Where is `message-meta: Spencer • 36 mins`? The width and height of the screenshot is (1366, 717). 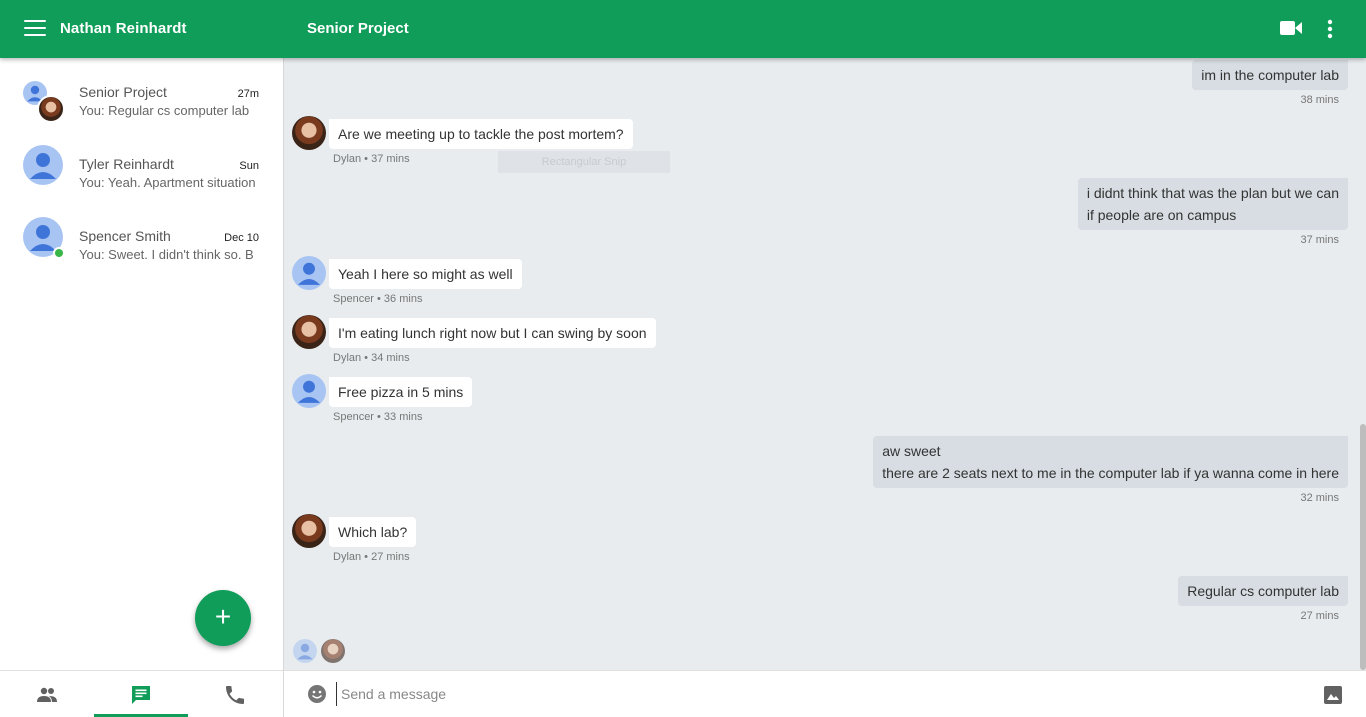 message-meta: Spencer • 36 mins is located at coordinates (378, 299).